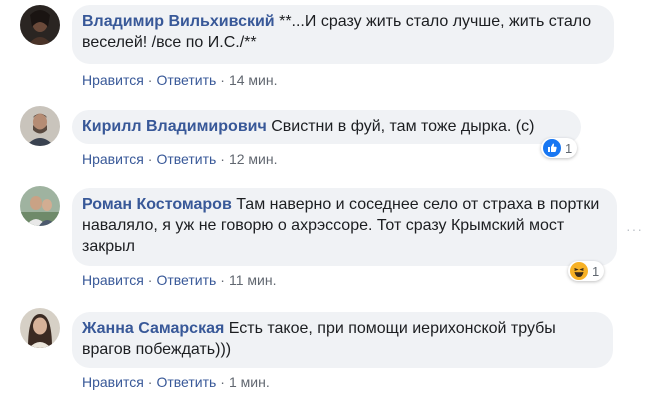  I want to click on comment-time: 14 мин., so click(253, 80).